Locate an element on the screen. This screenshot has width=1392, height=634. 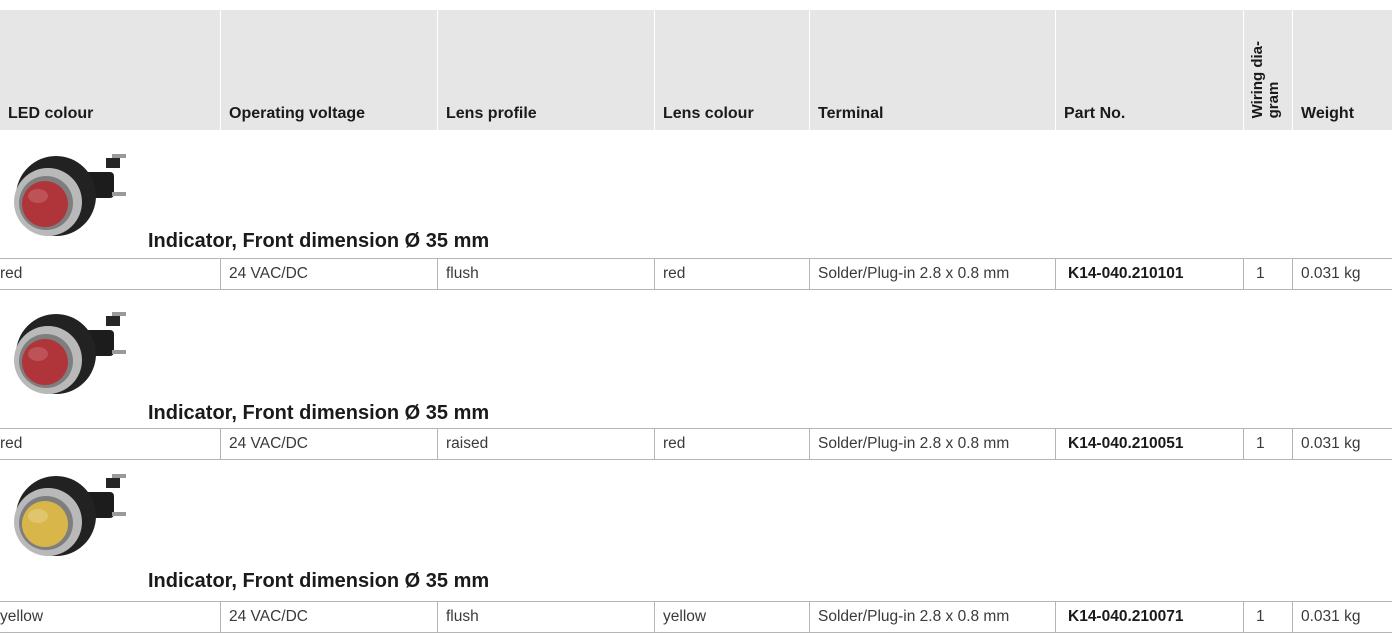
header-part-no: Part No. is located at coordinates (1149, 70).